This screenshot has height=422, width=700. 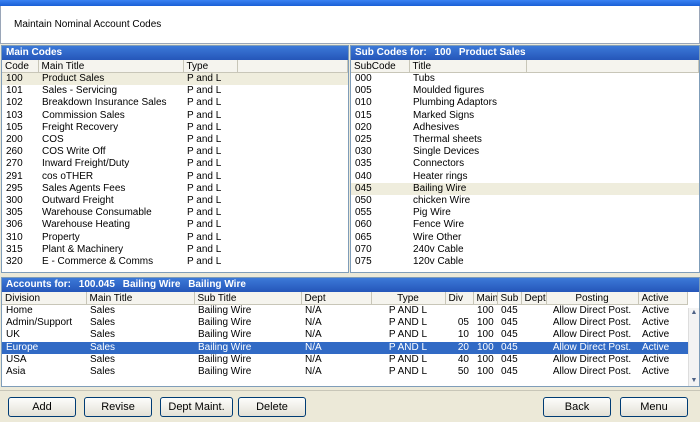 What do you see at coordinates (694, 313) in the screenshot?
I see `scroll-up-icon: ▲` at bounding box center [694, 313].